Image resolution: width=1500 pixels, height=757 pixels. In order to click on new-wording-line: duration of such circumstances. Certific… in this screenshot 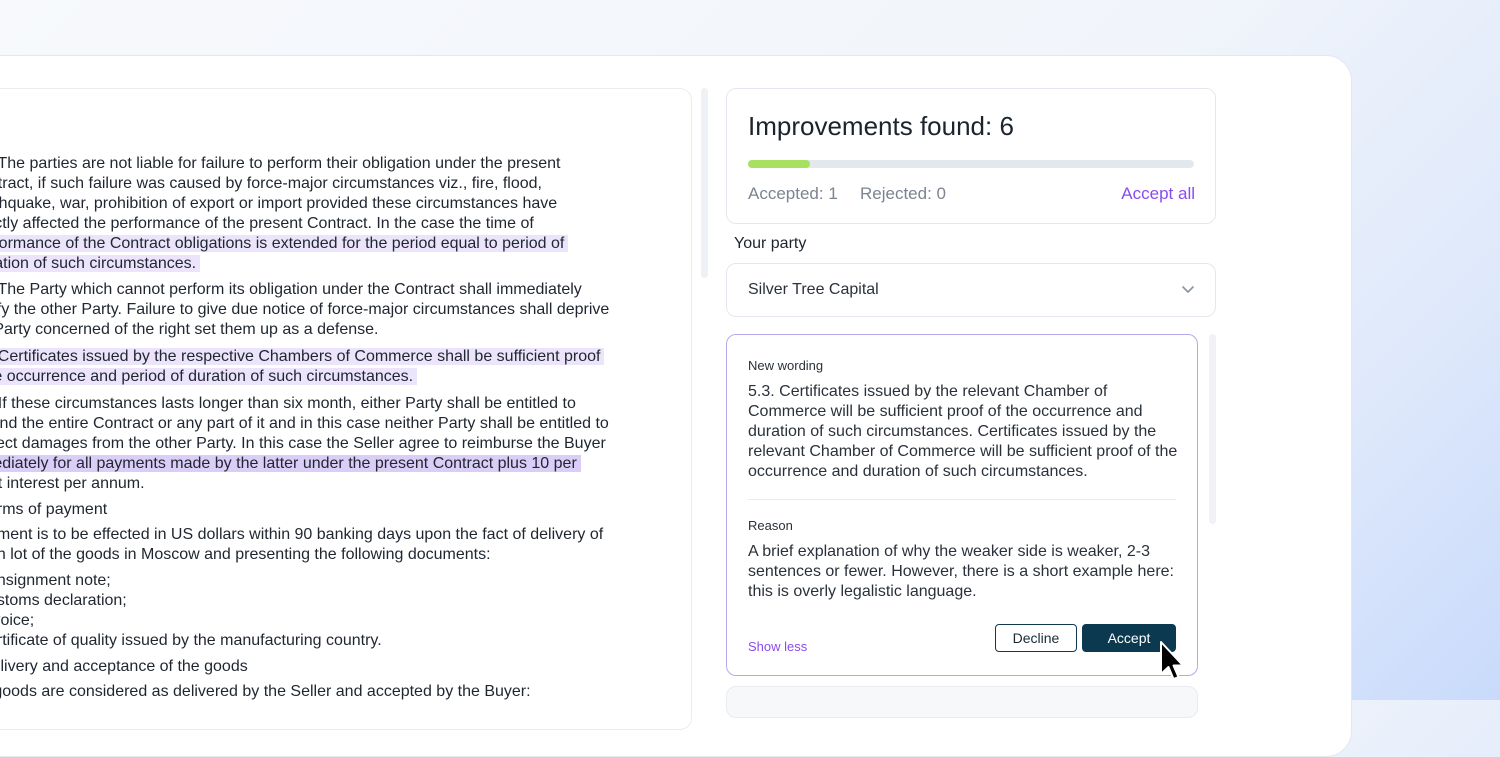, I will do `click(952, 431)`.